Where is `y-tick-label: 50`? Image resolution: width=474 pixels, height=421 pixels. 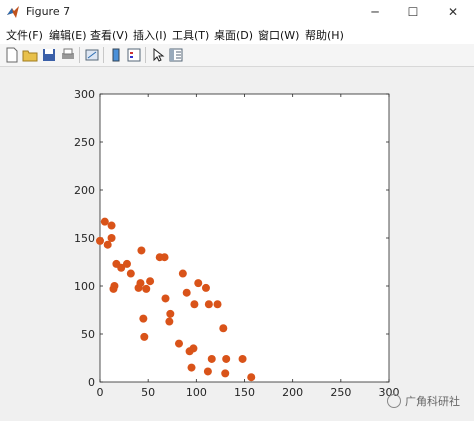
y-tick-label: 50 is located at coordinates (88, 334).